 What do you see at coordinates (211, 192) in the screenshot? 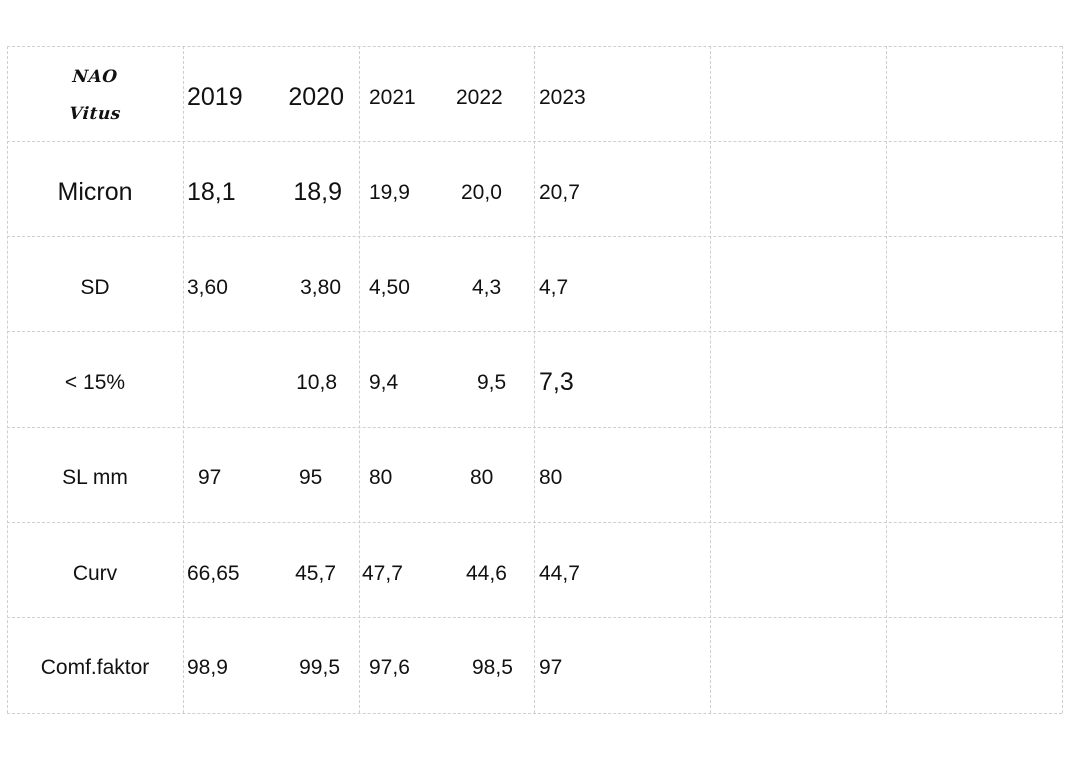
I see `table-cell: 18,1` at bounding box center [211, 192].